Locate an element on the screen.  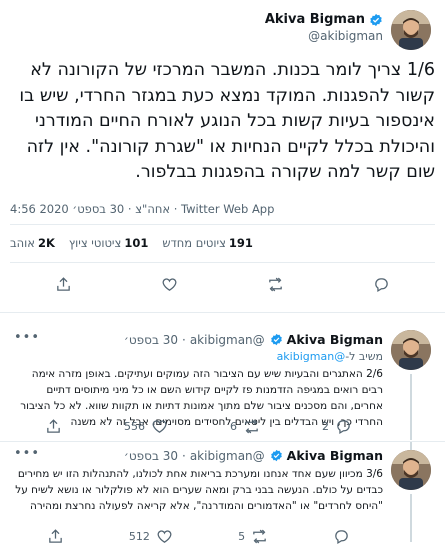
tweet-stats: 191ציוטים מחדש 101ציטוטי ציוץ 2Kאוהב is located at coordinates (222, 244).